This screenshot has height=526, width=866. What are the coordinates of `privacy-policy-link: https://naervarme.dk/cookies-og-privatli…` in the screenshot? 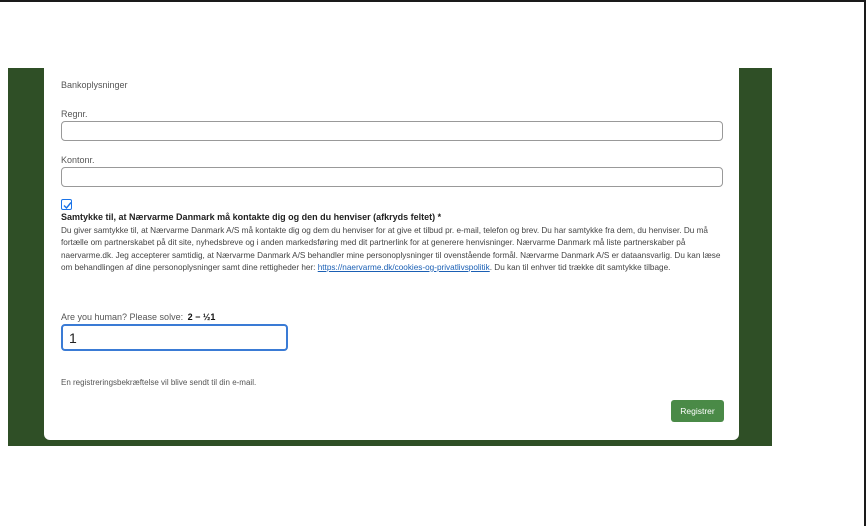 It's located at (404, 267).